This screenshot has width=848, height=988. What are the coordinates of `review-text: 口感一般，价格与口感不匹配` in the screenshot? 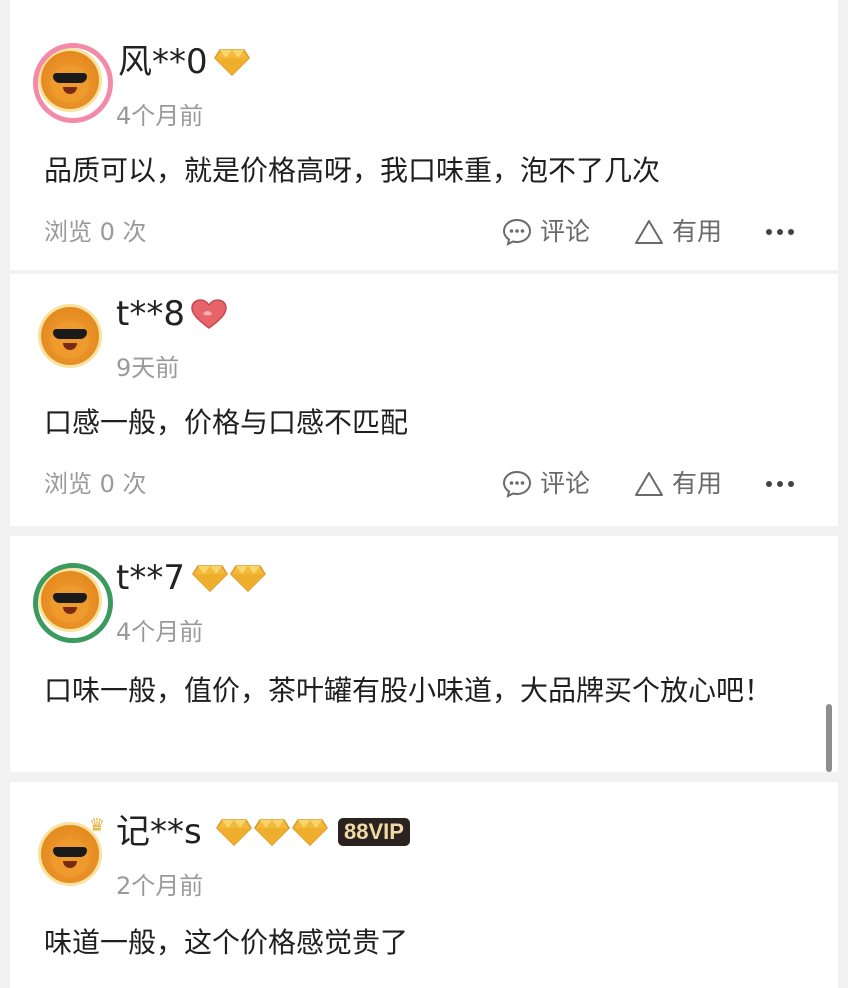 It's located at (226, 422).